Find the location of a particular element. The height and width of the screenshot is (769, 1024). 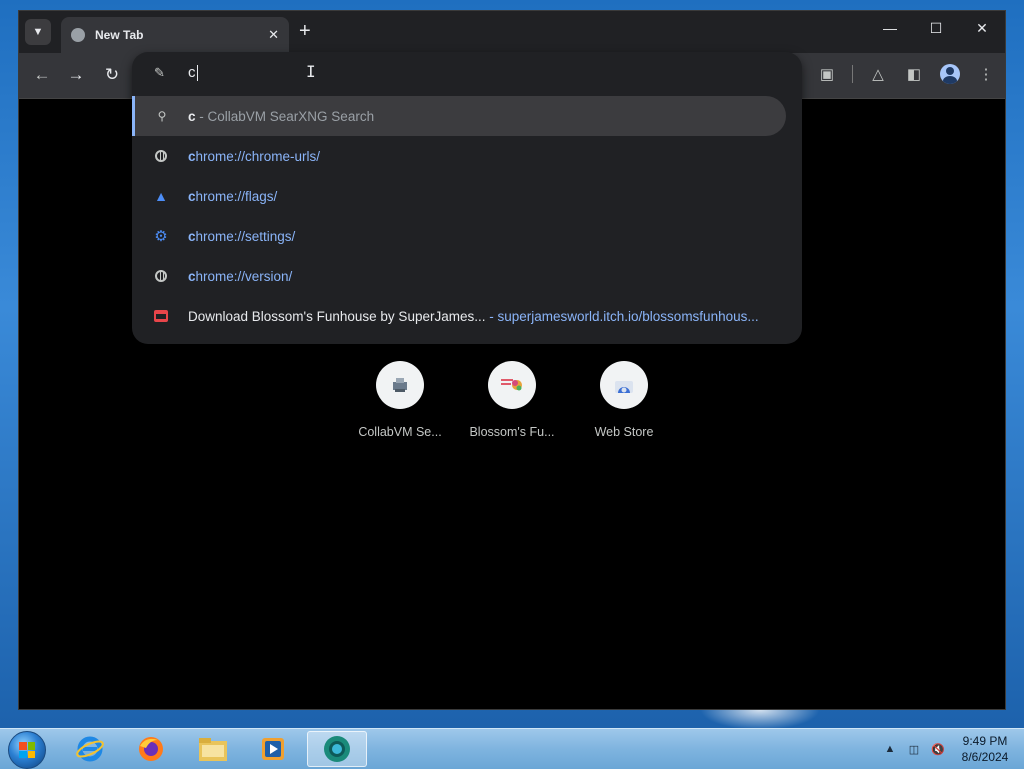

profile-button is located at coordinates (950, 74).